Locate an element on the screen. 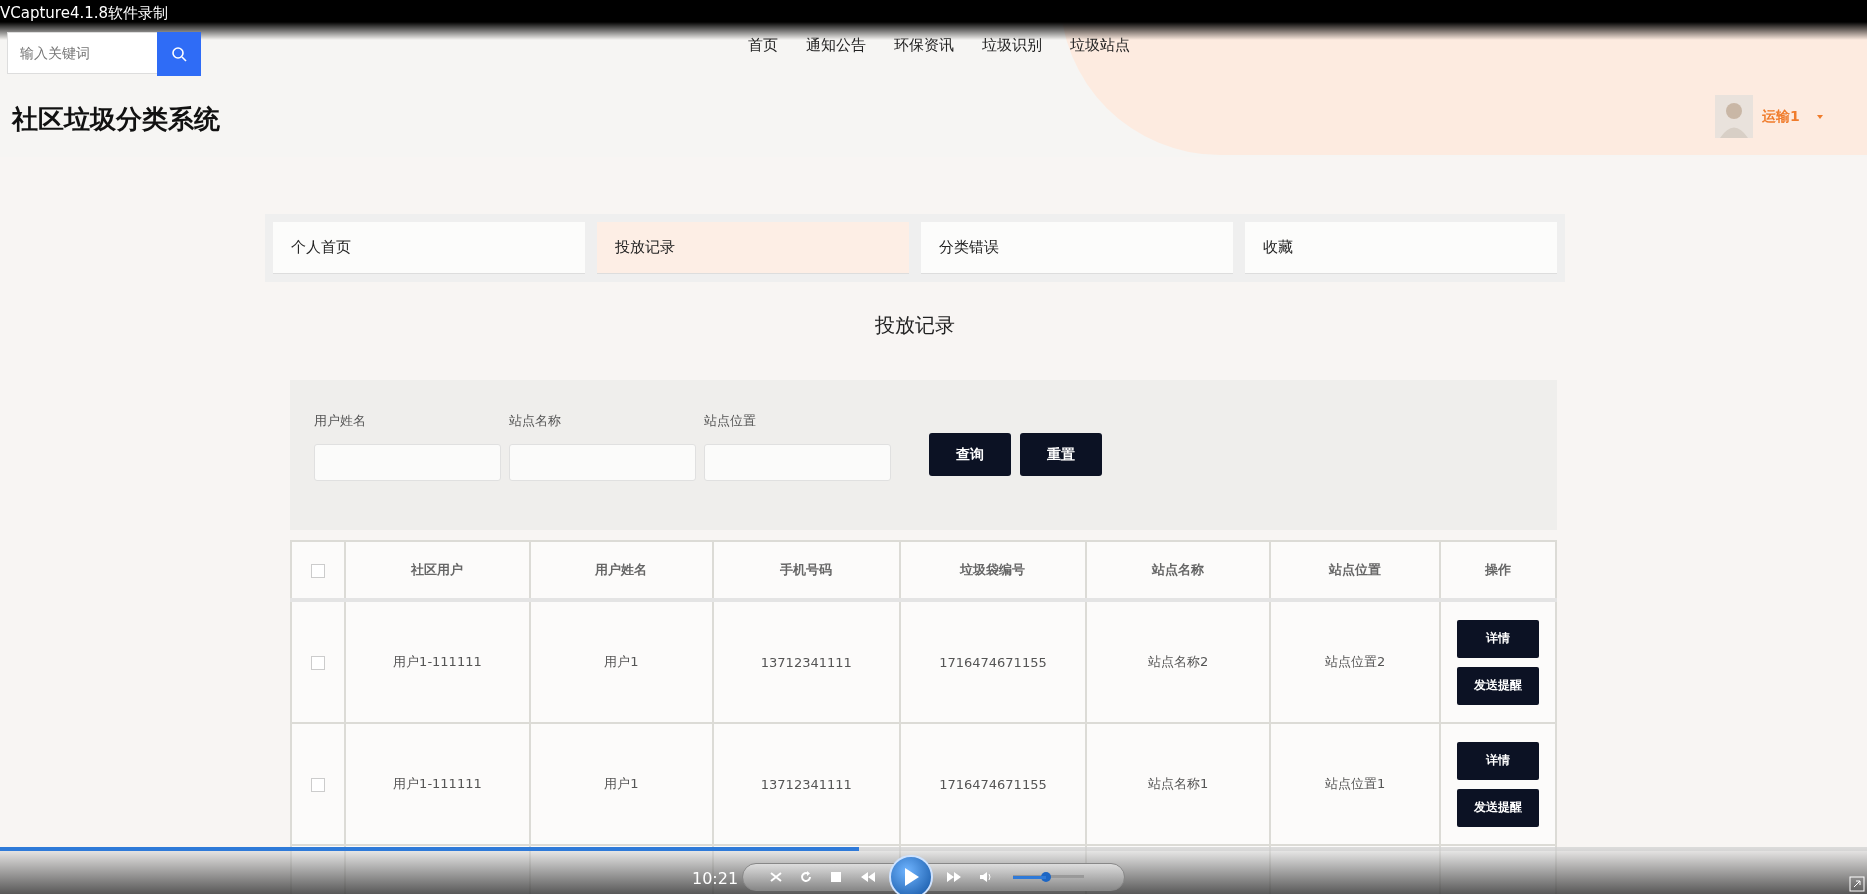  header-cell: 用户姓名 is located at coordinates (621, 570).